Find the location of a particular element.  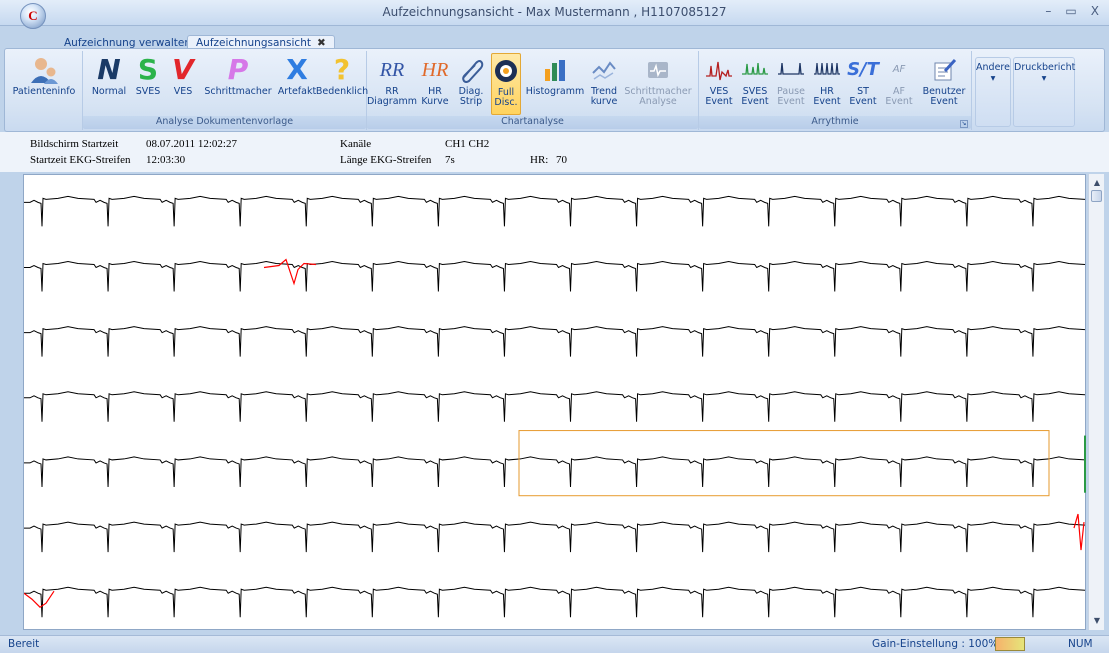

artefakt-button: X Artefakt is located at coordinates (297, 84).